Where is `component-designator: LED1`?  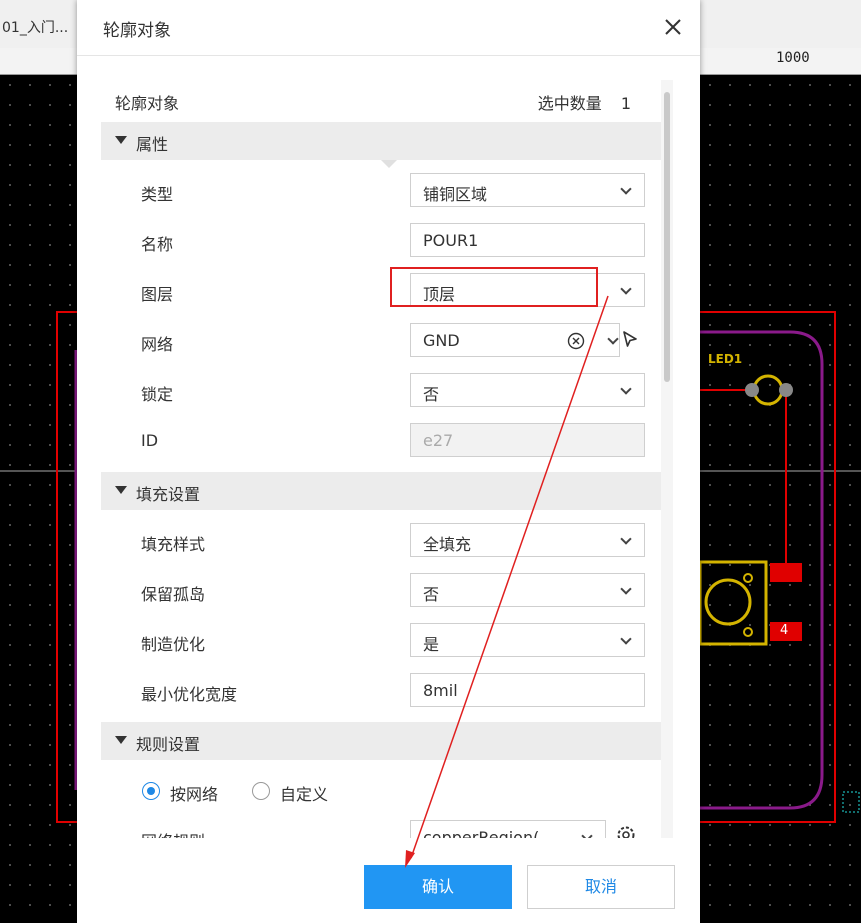 component-designator: LED1 is located at coordinates (725, 359).